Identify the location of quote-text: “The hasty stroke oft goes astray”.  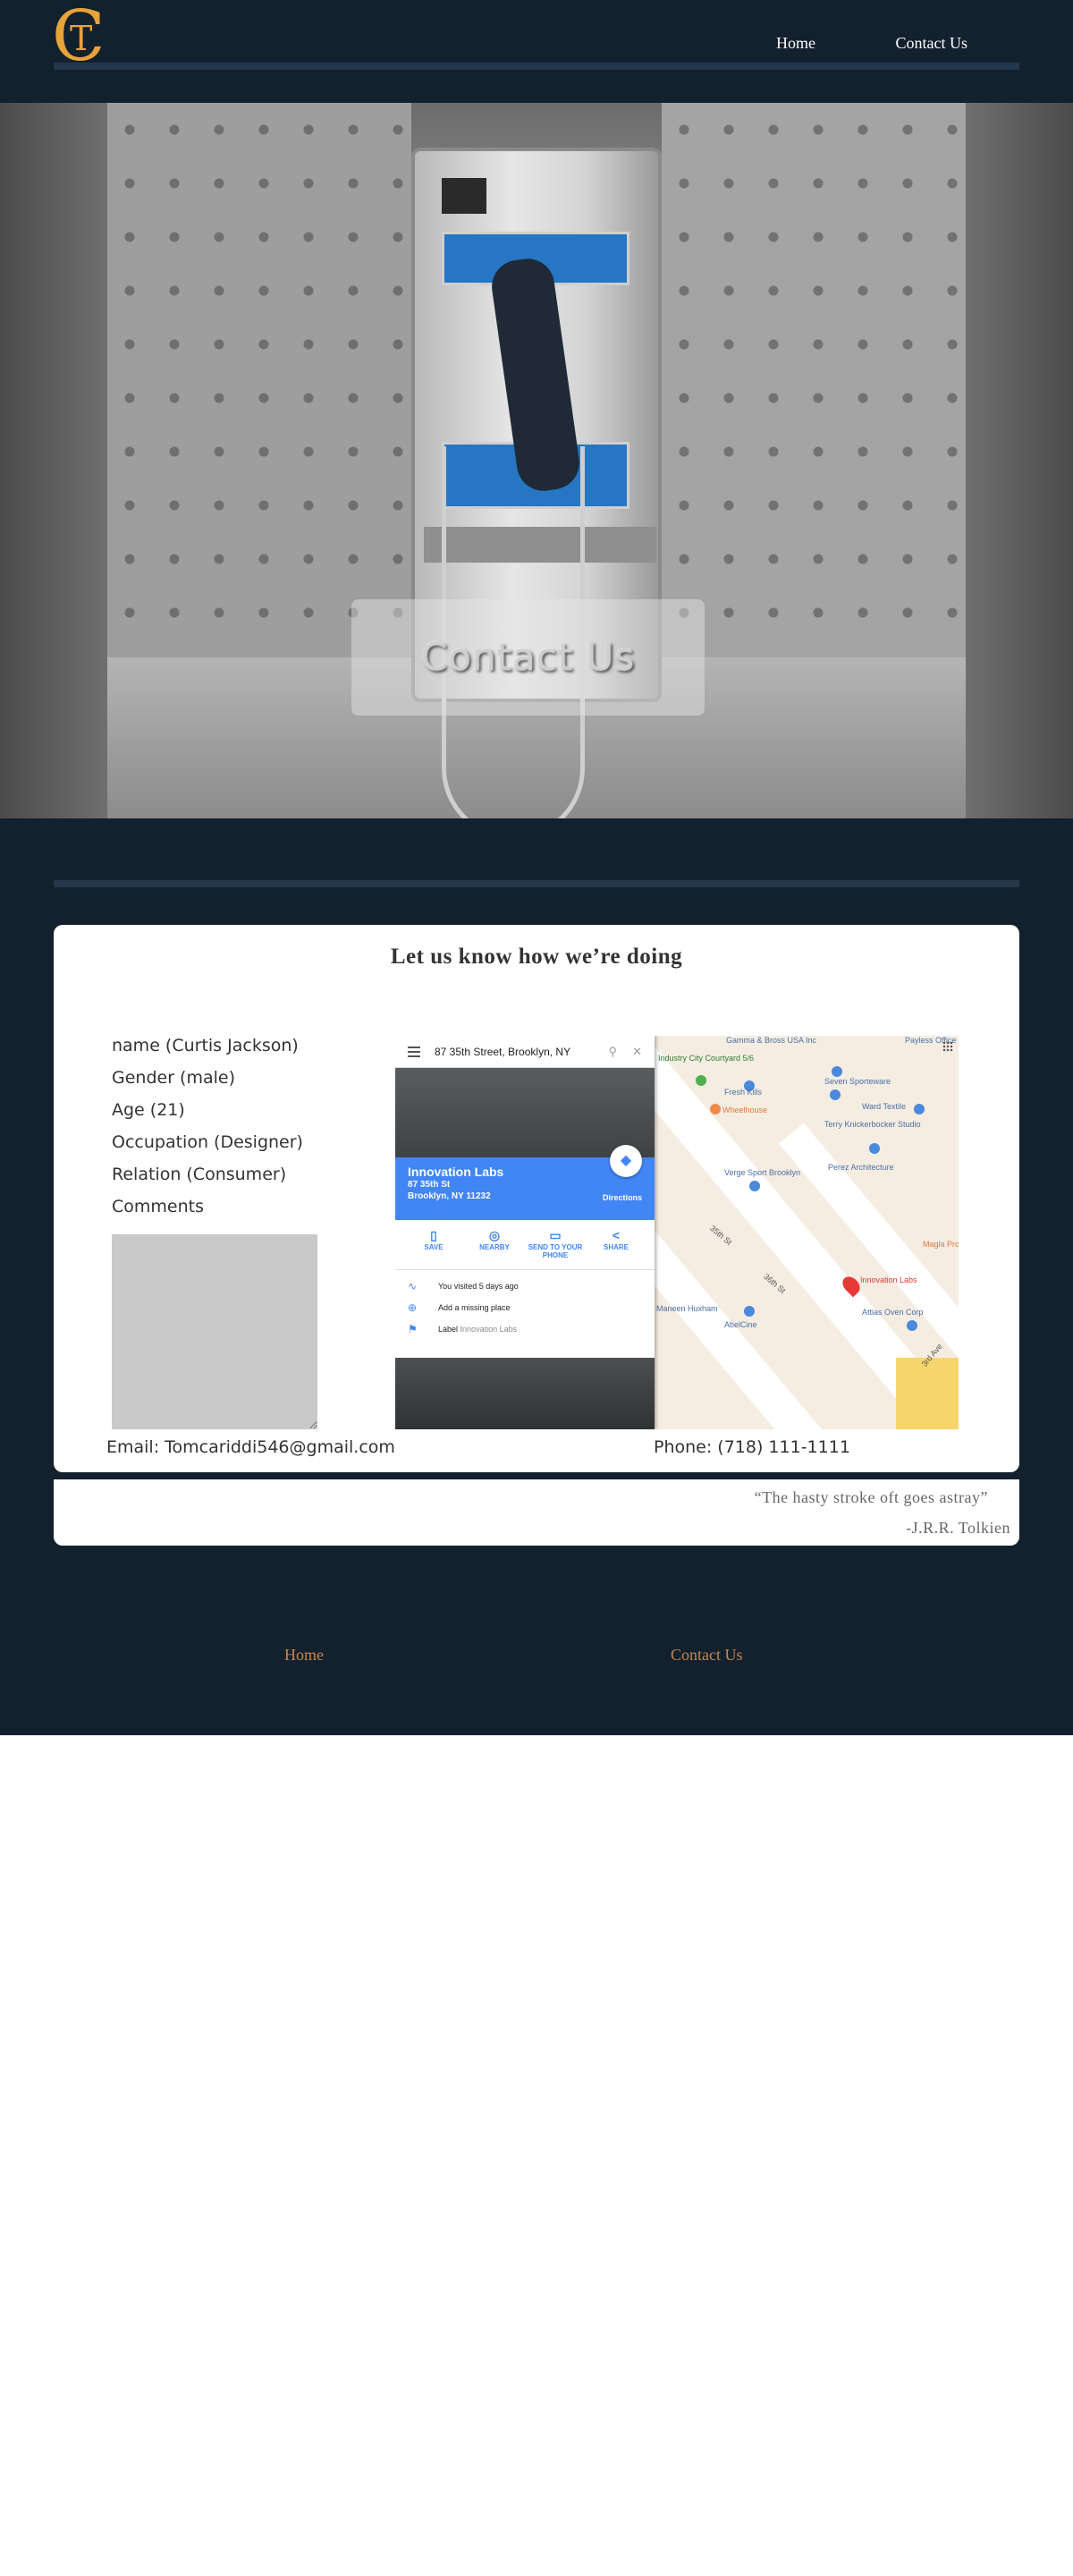
(871, 1497).